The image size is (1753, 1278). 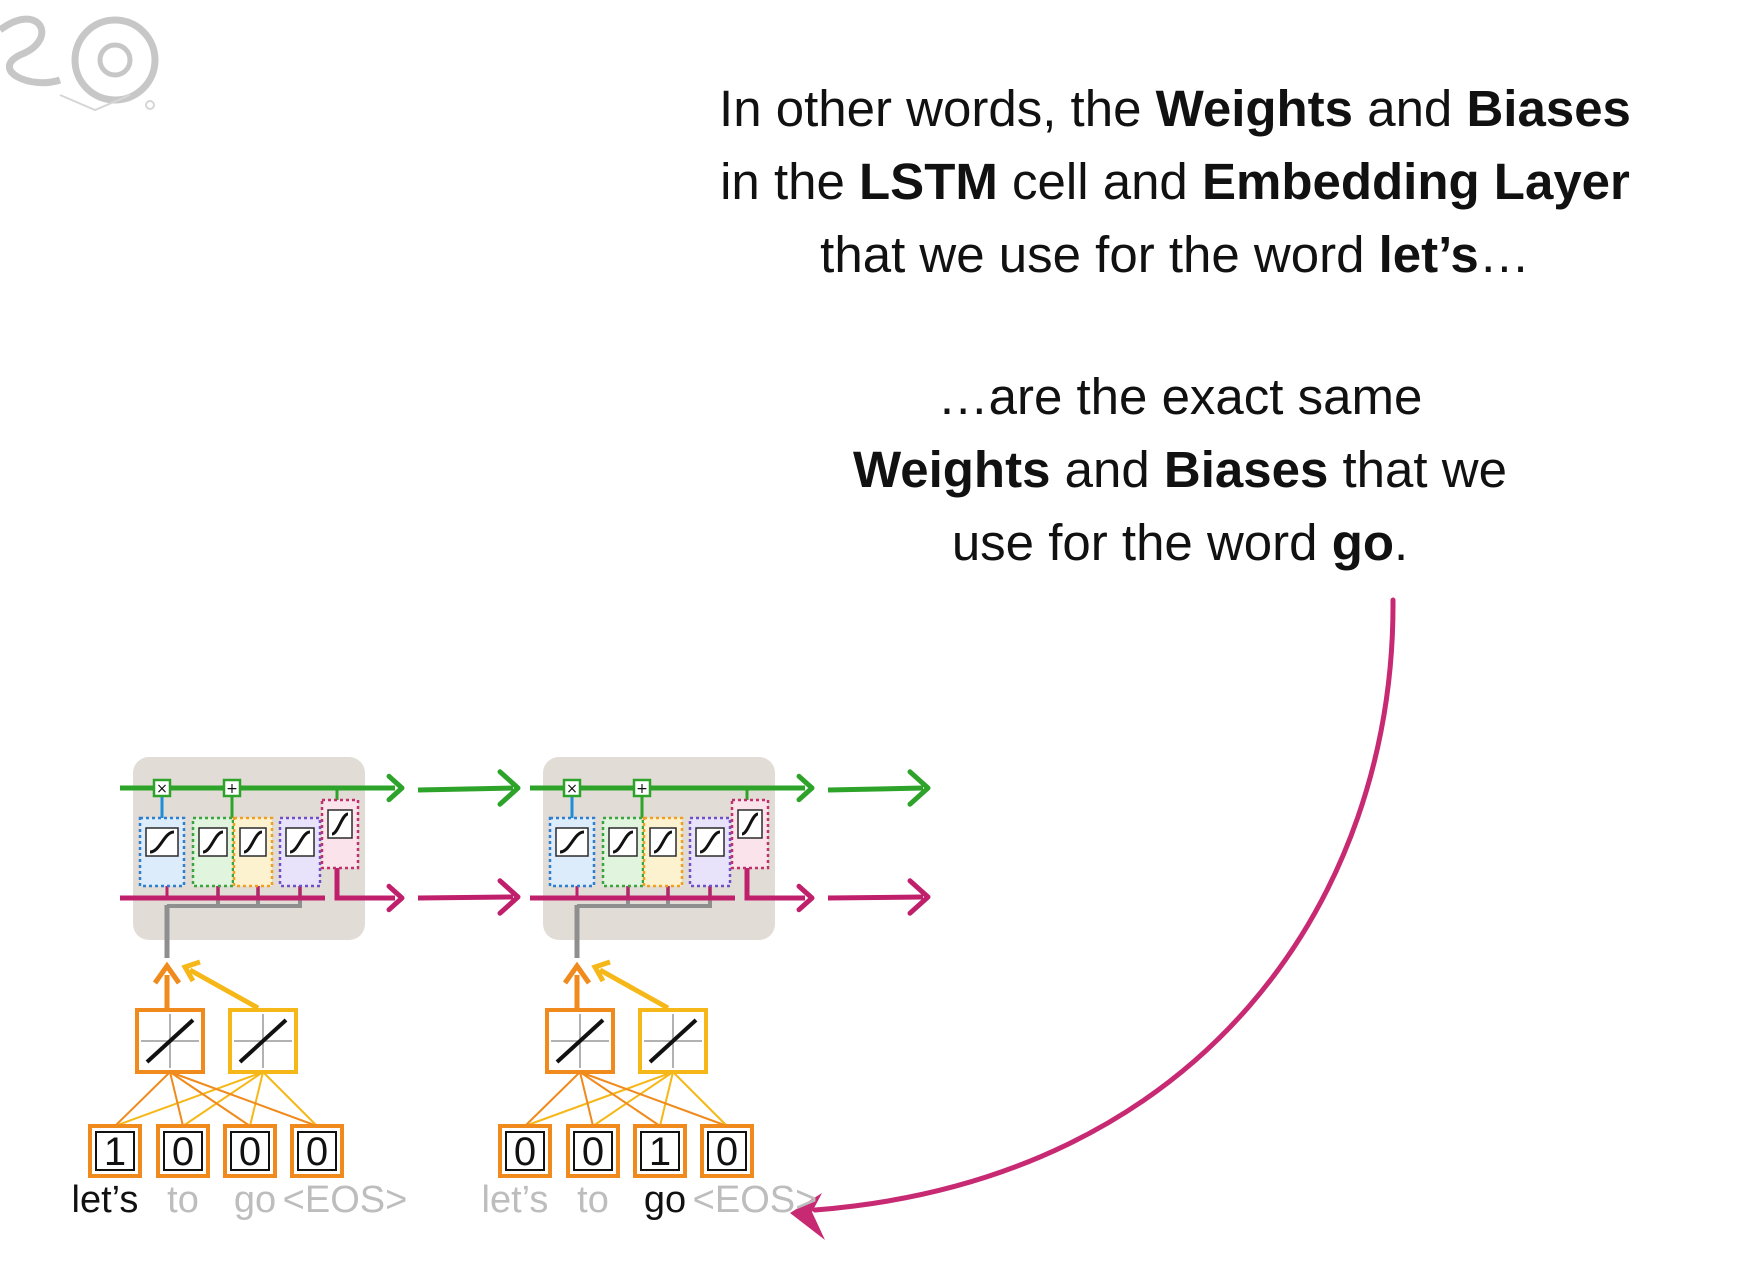 I want to click on one-hot-input-3: 1, so click(x=660, y=1151).